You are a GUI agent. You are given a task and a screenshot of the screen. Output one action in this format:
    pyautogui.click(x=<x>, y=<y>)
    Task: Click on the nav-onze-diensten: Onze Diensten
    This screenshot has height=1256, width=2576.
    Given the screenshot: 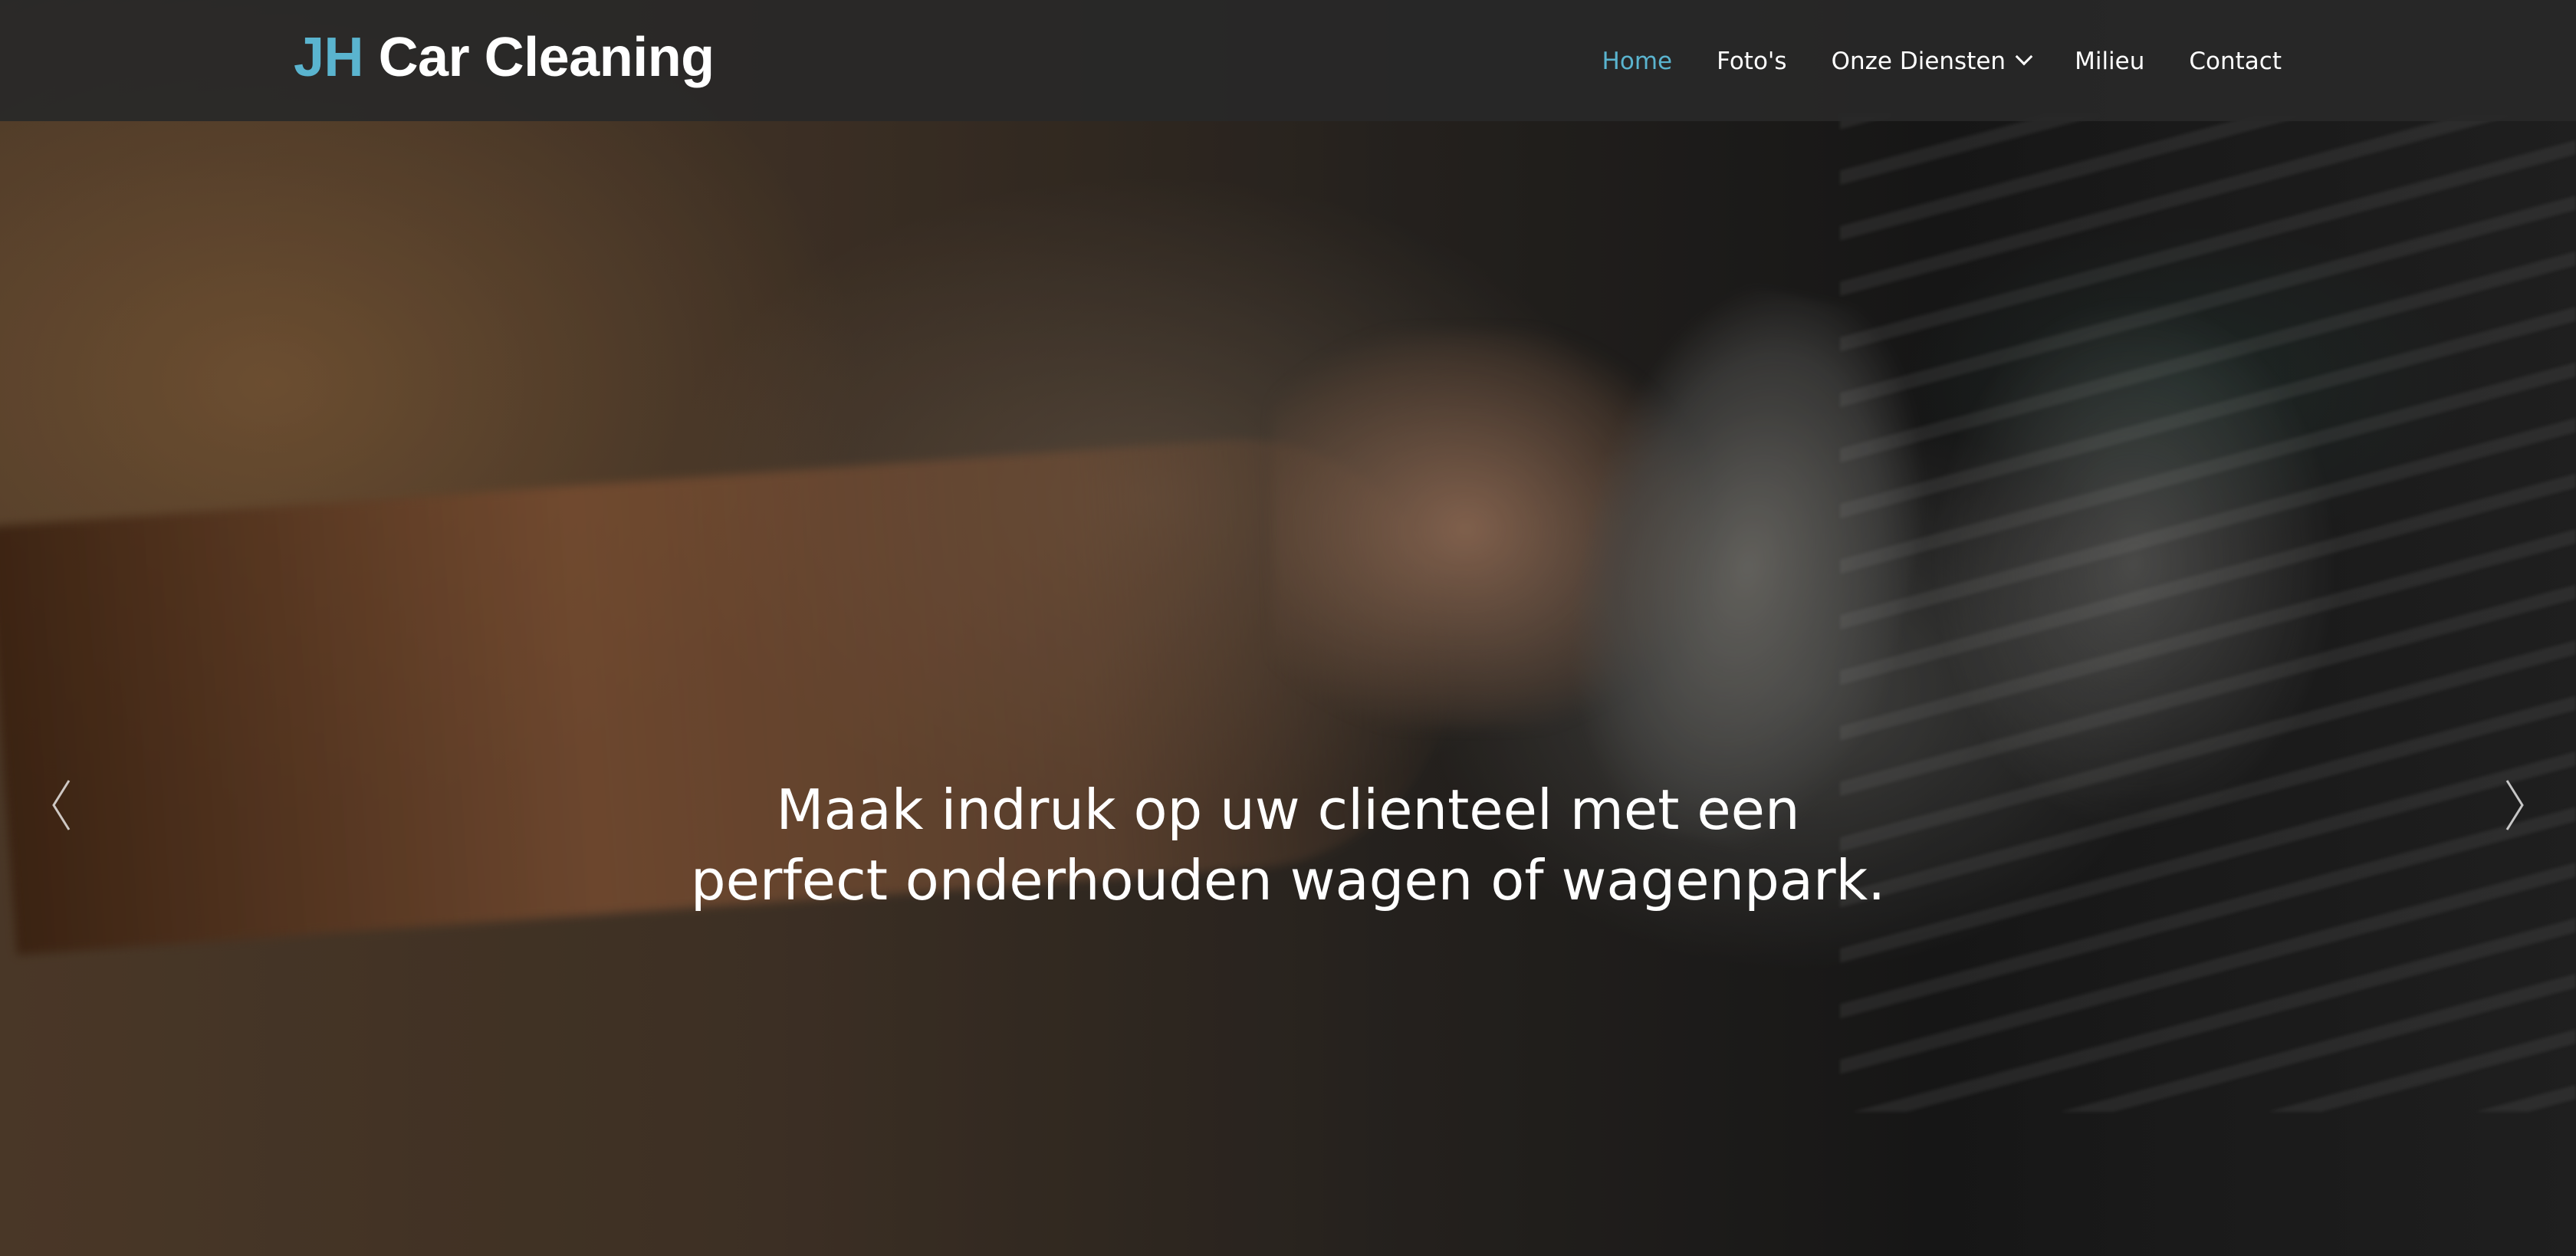 What is the action you would take?
    pyautogui.click(x=1932, y=62)
    